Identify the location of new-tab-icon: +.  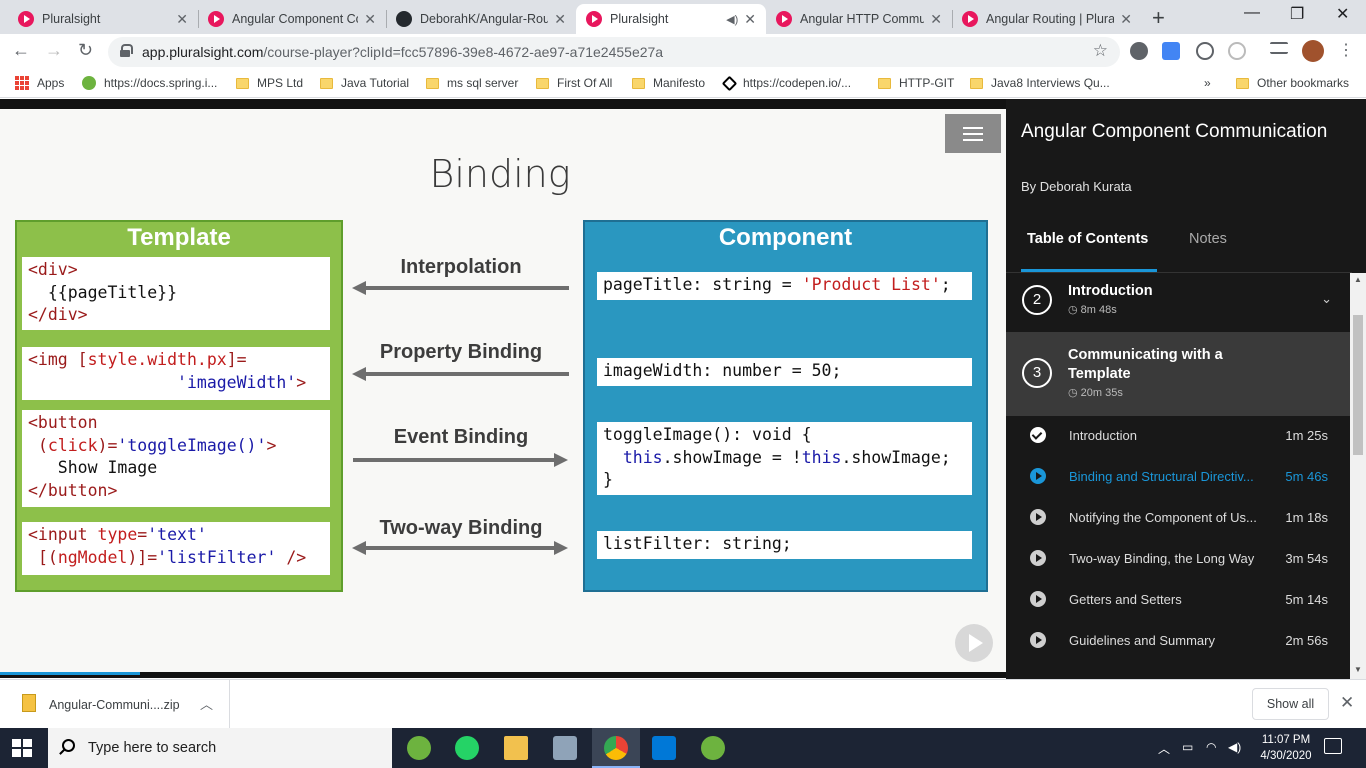
(1158, 18).